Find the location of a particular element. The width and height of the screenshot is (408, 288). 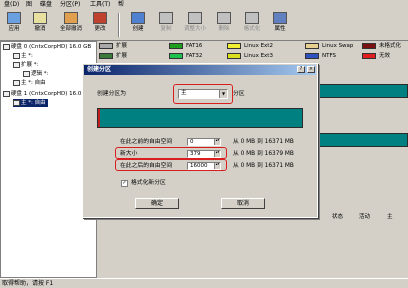

dialog-title: 创建分区 is located at coordinates (99, 69).